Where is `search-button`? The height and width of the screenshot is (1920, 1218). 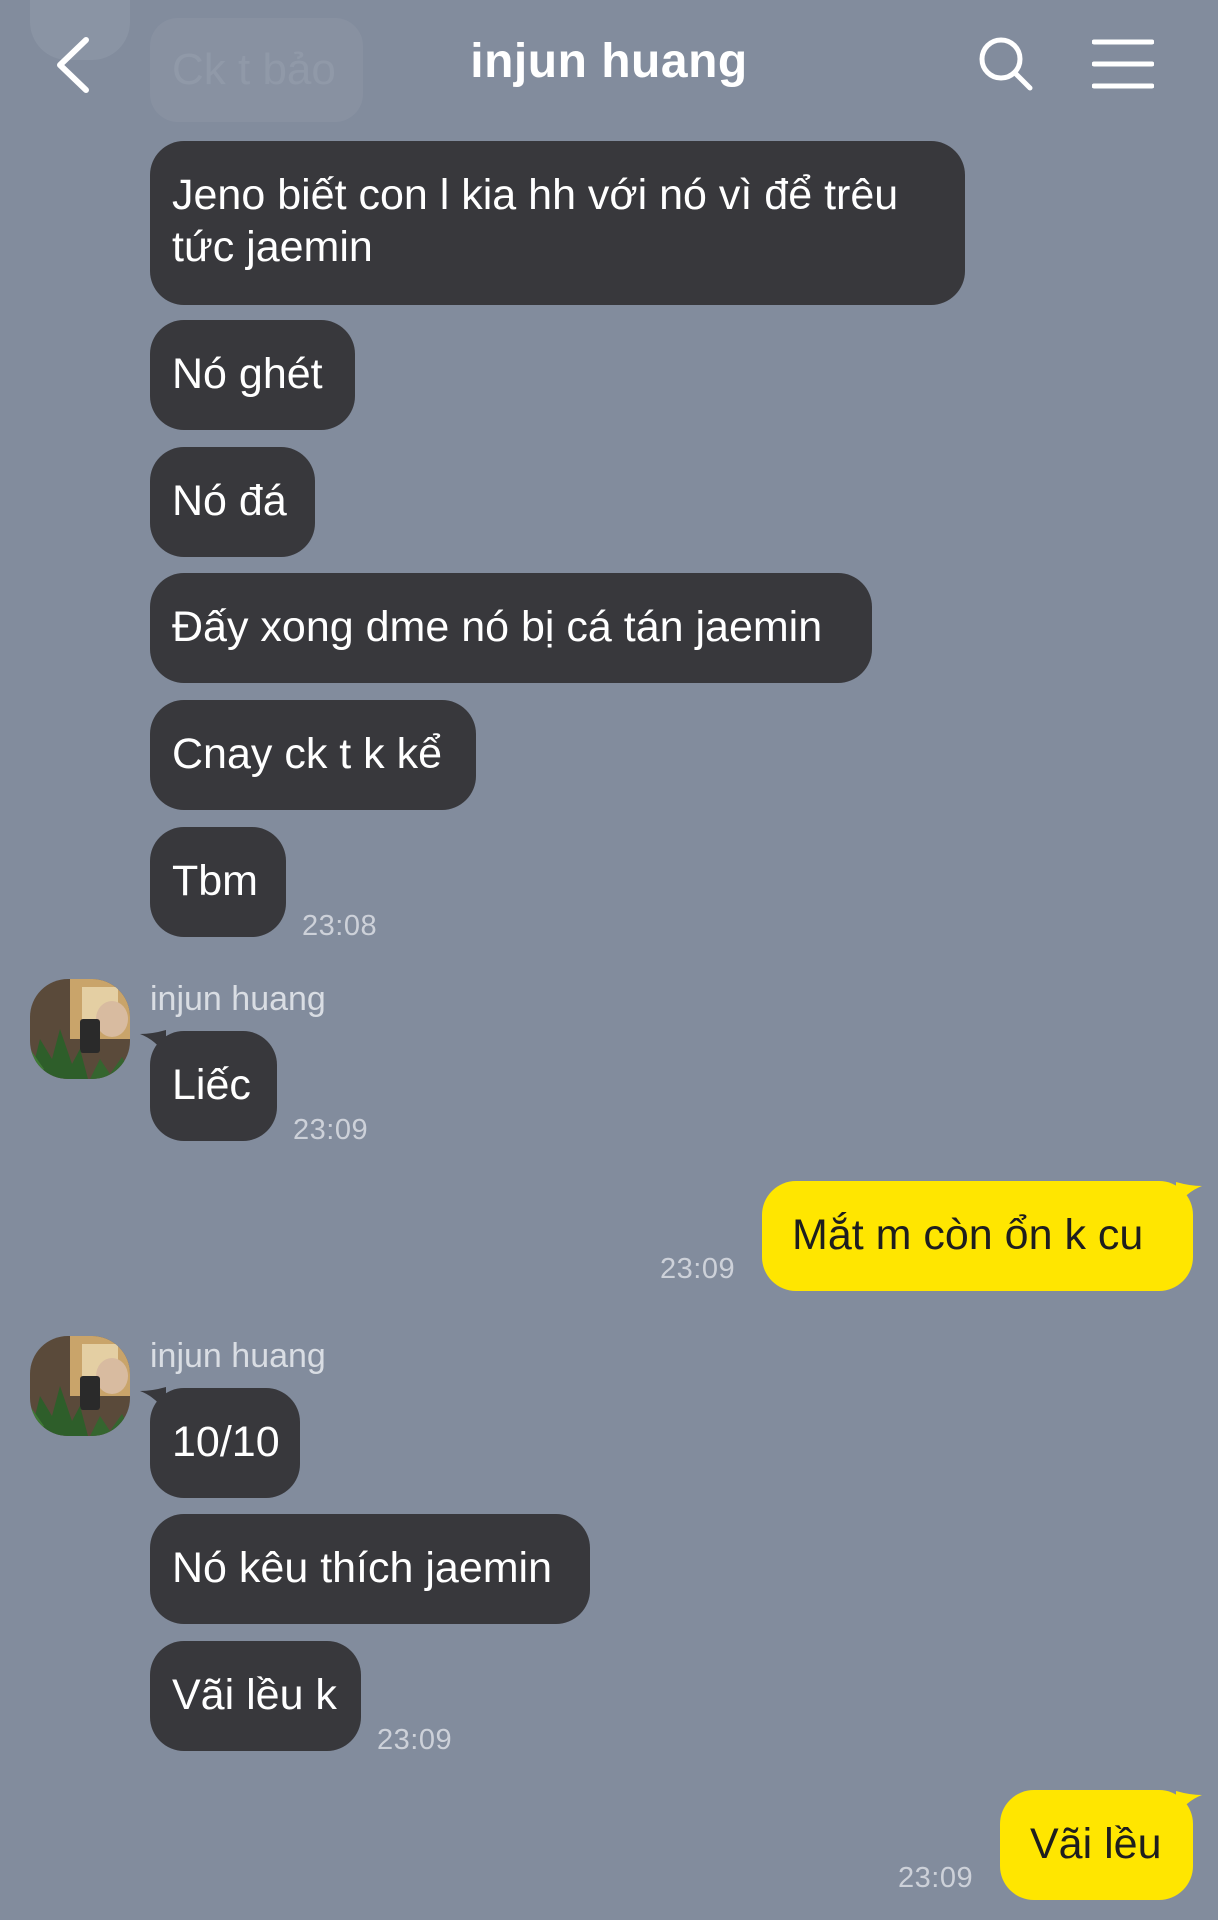 search-button is located at coordinates (1006, 64).